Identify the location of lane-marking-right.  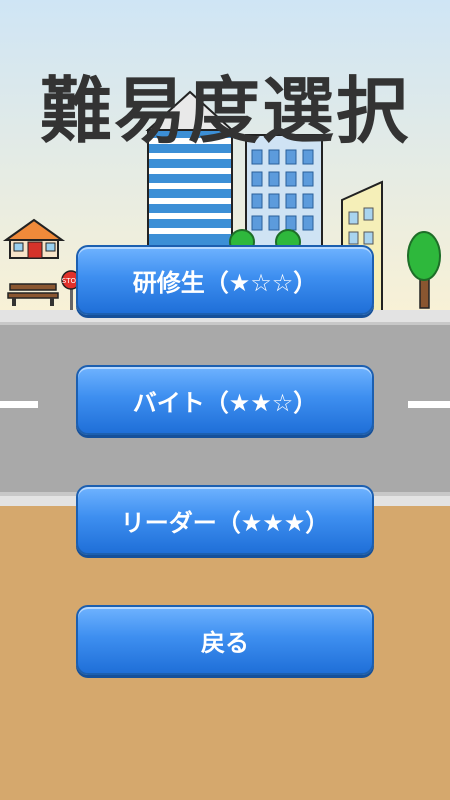
(429, 404).